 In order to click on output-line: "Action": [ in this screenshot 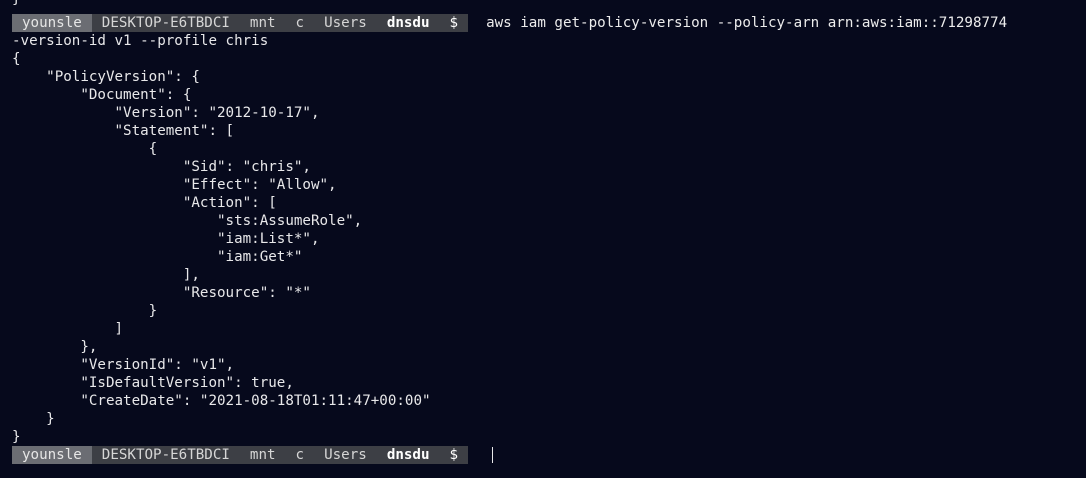, I will do `click(144, 203)`.